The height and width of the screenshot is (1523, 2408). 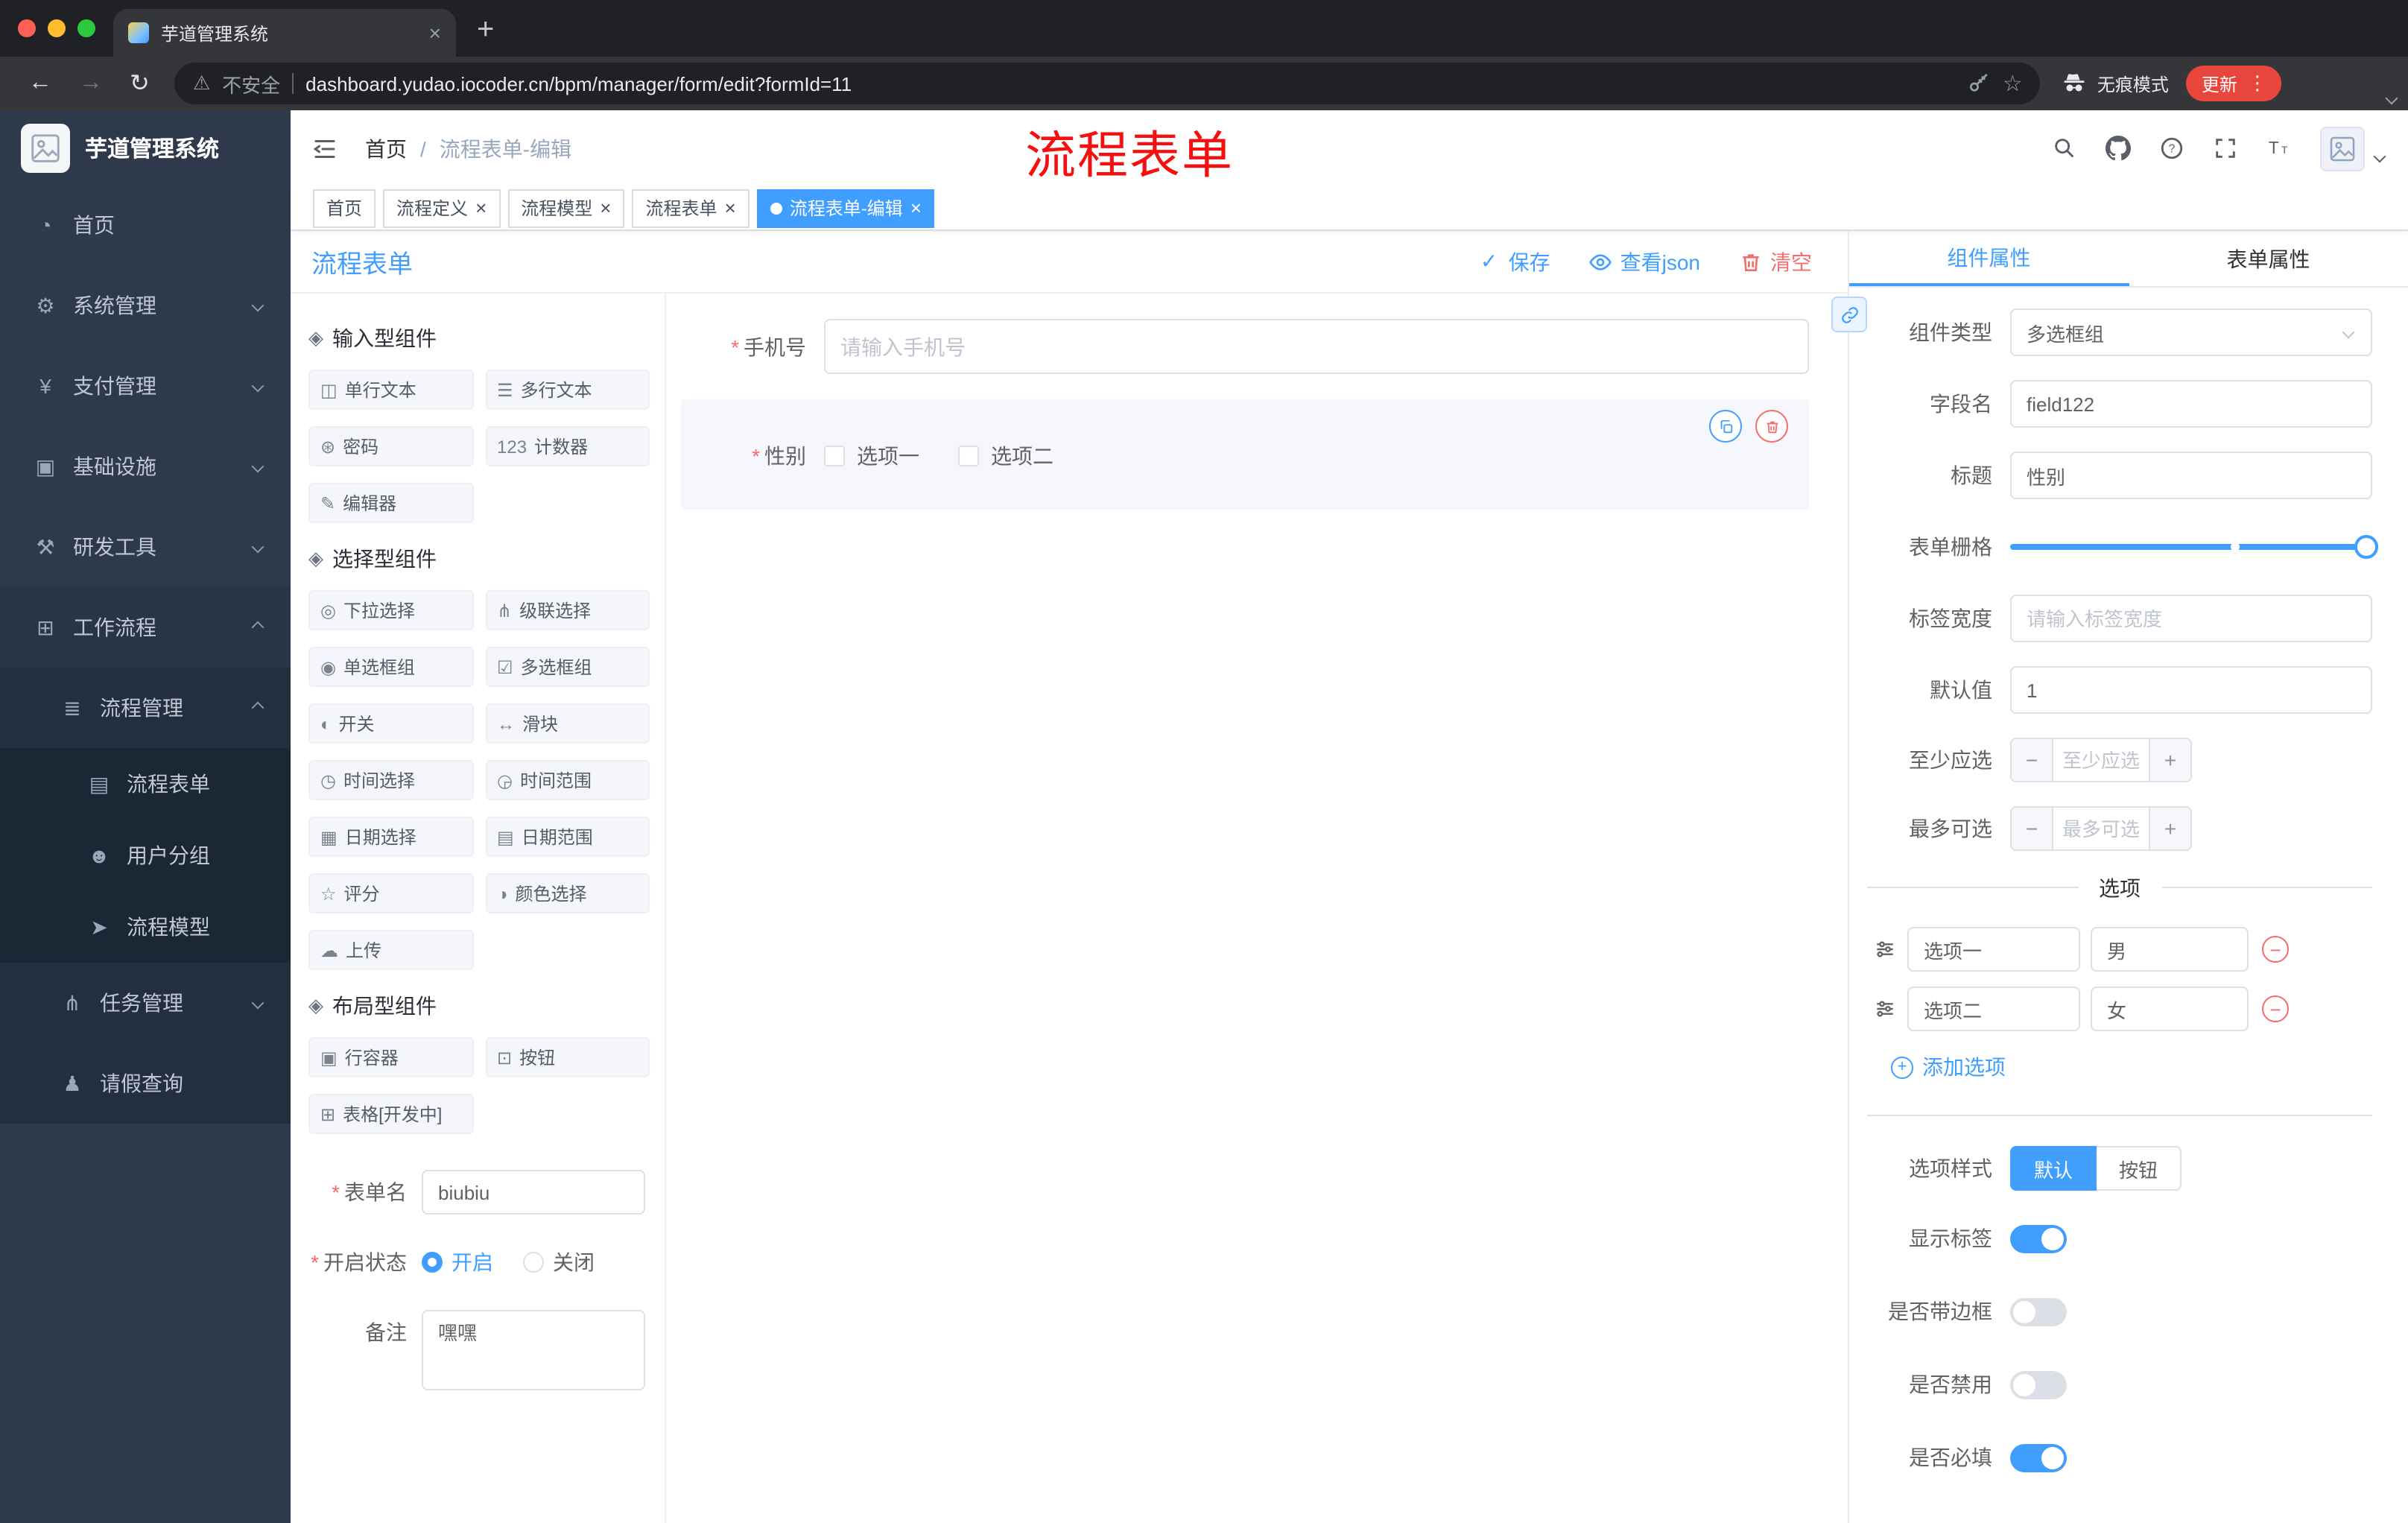 I want to click on style-button-button: 按钮, so click(x=2139, y=1168).